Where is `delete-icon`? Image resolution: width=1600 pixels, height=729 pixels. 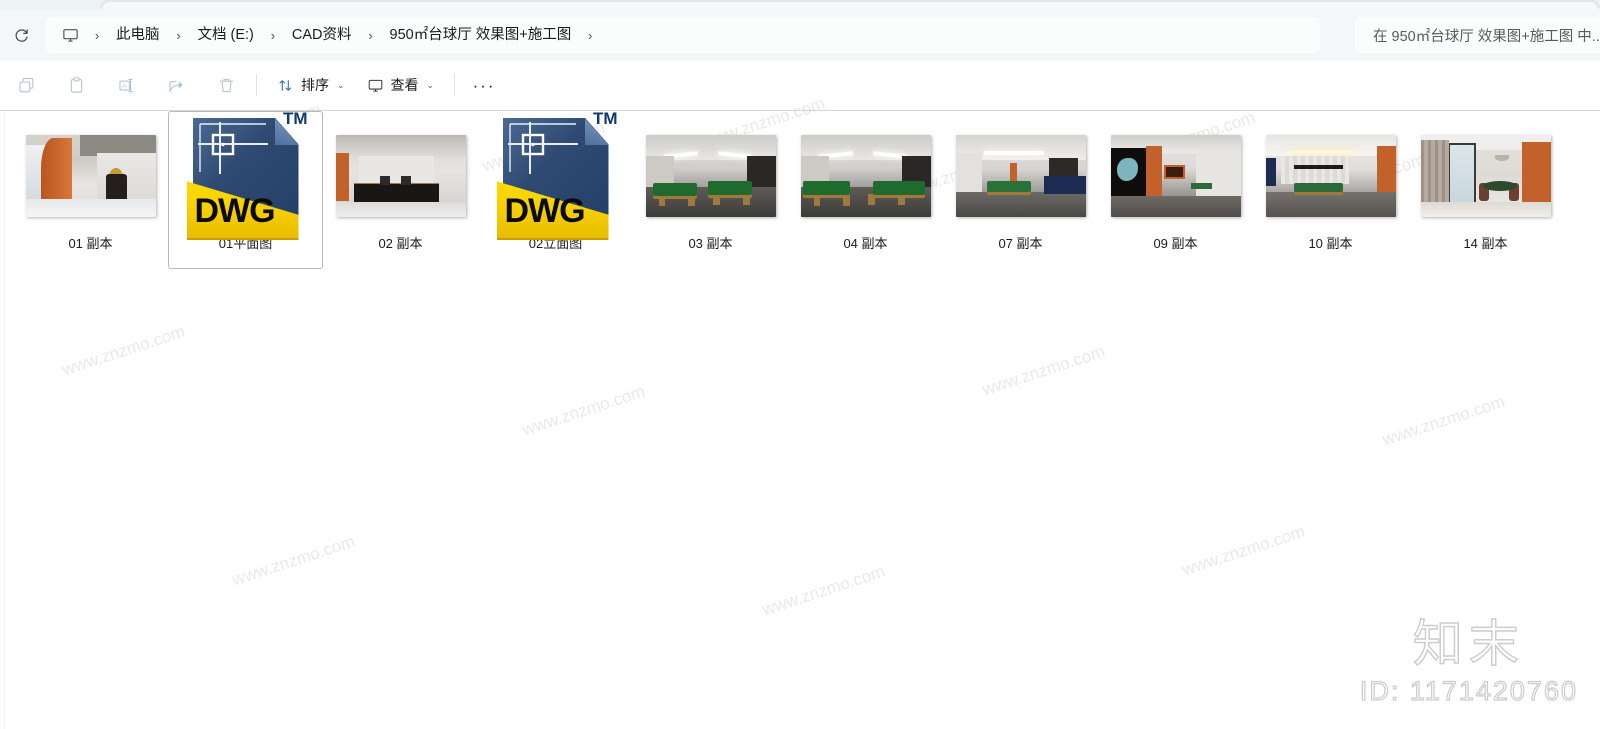 delete-icon is located at coordinates (226, 85).